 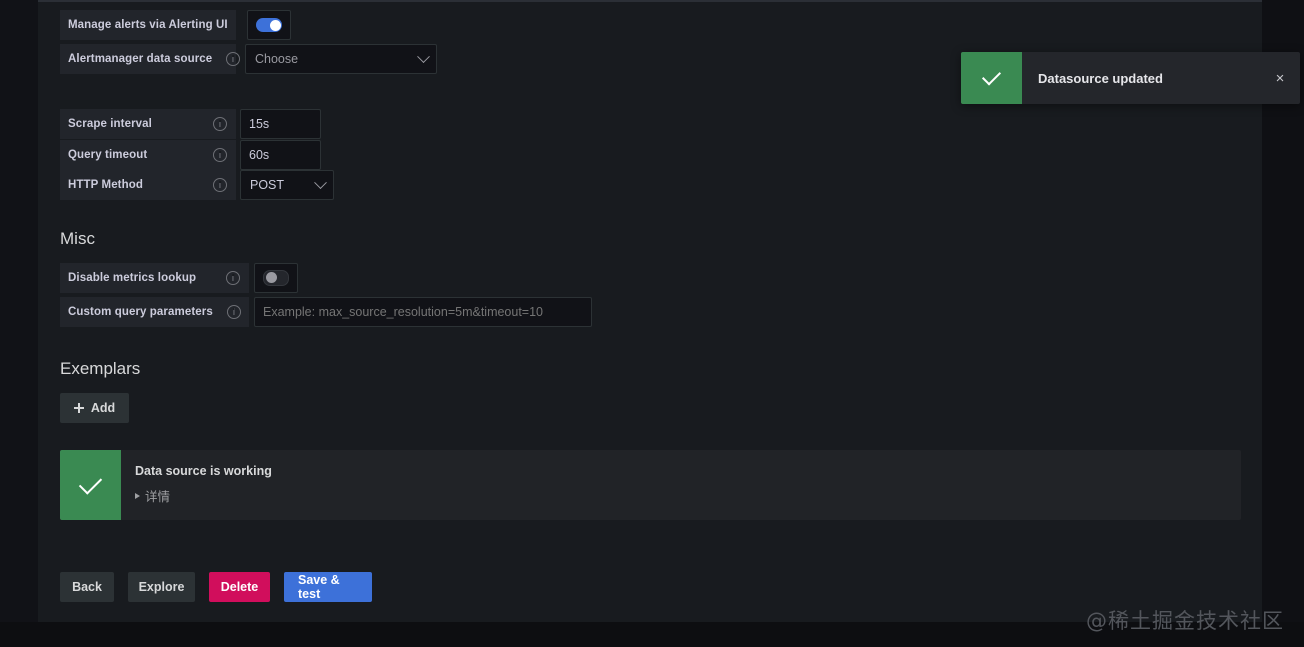 I want to click on form-action-buttons: Back Explore Delete Save & test, so click(x=216, y=587).